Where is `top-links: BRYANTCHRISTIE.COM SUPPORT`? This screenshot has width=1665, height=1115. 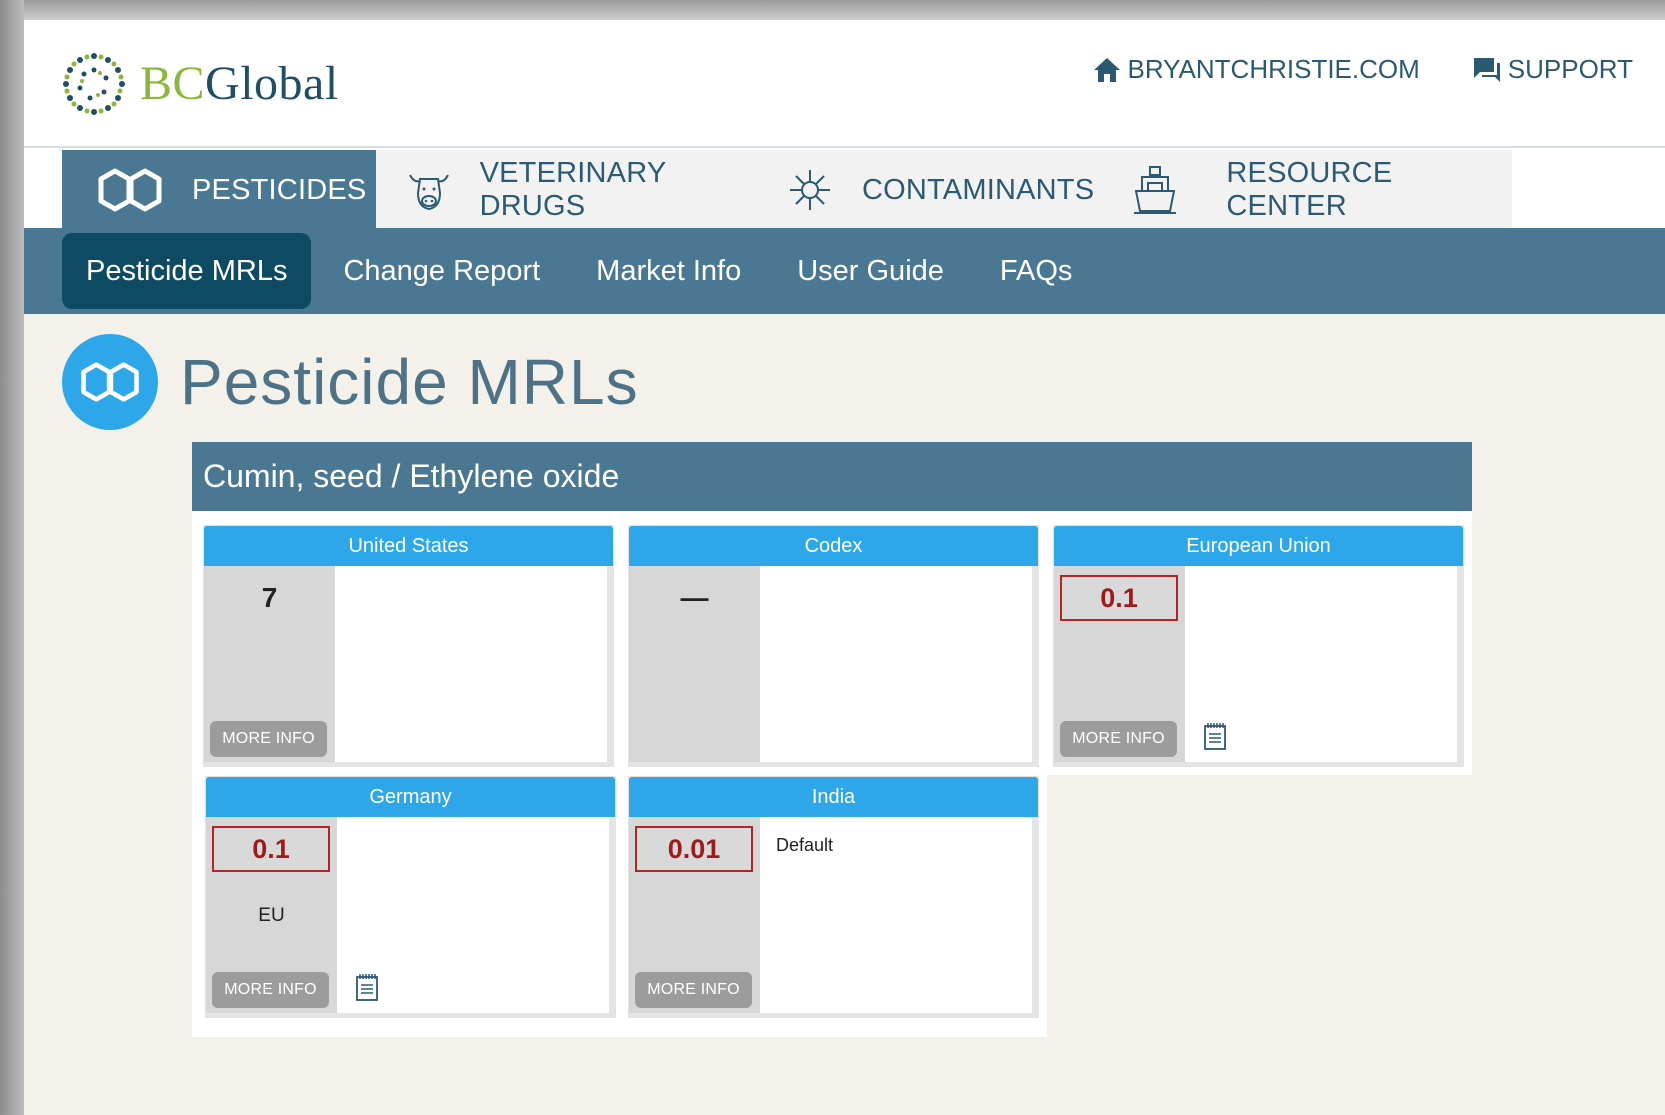 top-links: BRYANTCHRISTIE.COM SUPPORT is located at coordinates (1363, 69).